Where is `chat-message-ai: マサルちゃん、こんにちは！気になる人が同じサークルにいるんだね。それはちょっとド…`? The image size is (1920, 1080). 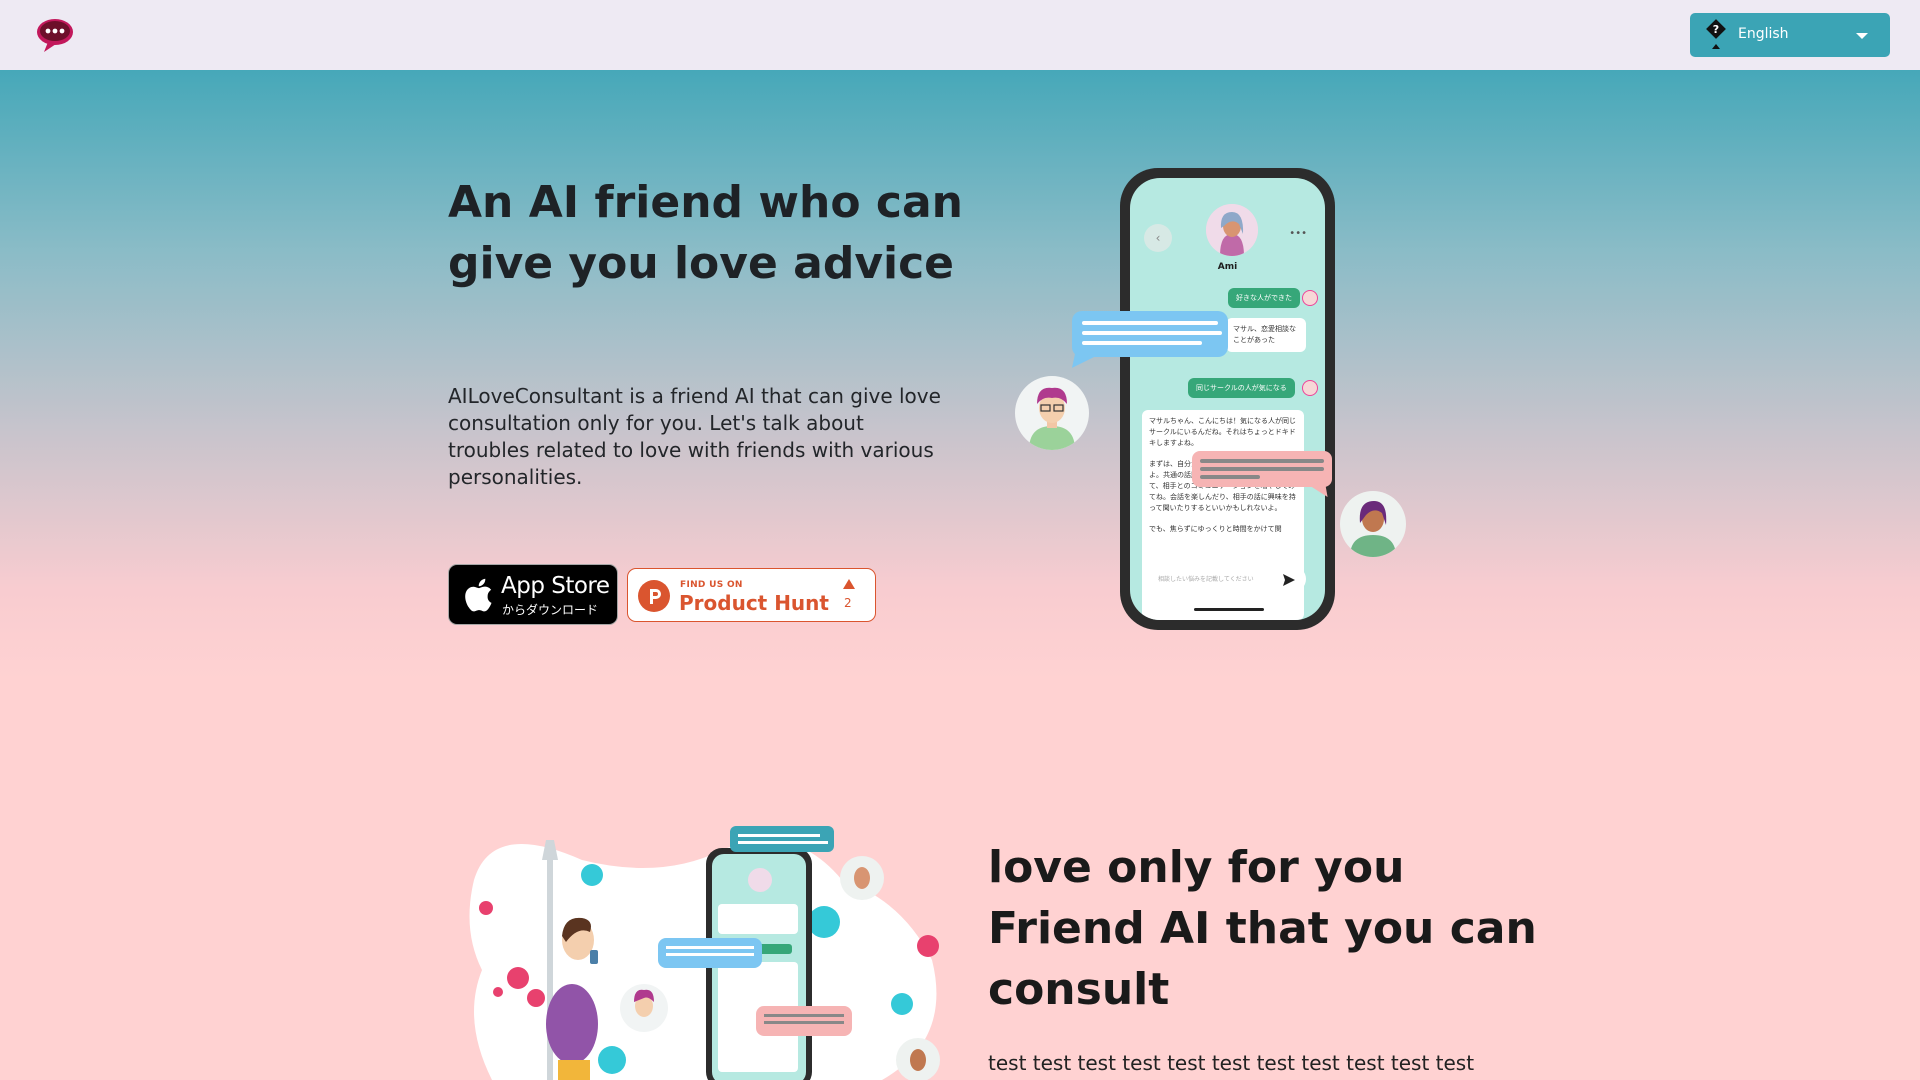
chat-message-ai: マサルちゃん、こんにちは！気になる人が同じサークルにいるんだね。それはちょっとド… is located at coordinates (1222, 432).